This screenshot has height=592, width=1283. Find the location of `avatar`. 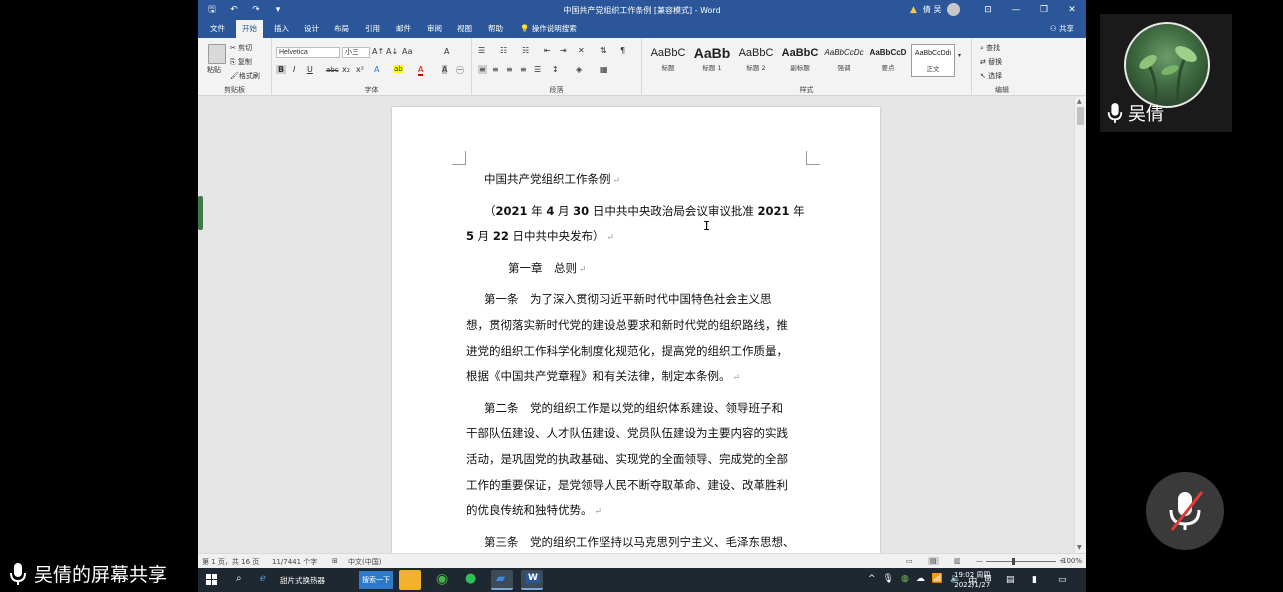

avatar is located at coordinates (954, 9).